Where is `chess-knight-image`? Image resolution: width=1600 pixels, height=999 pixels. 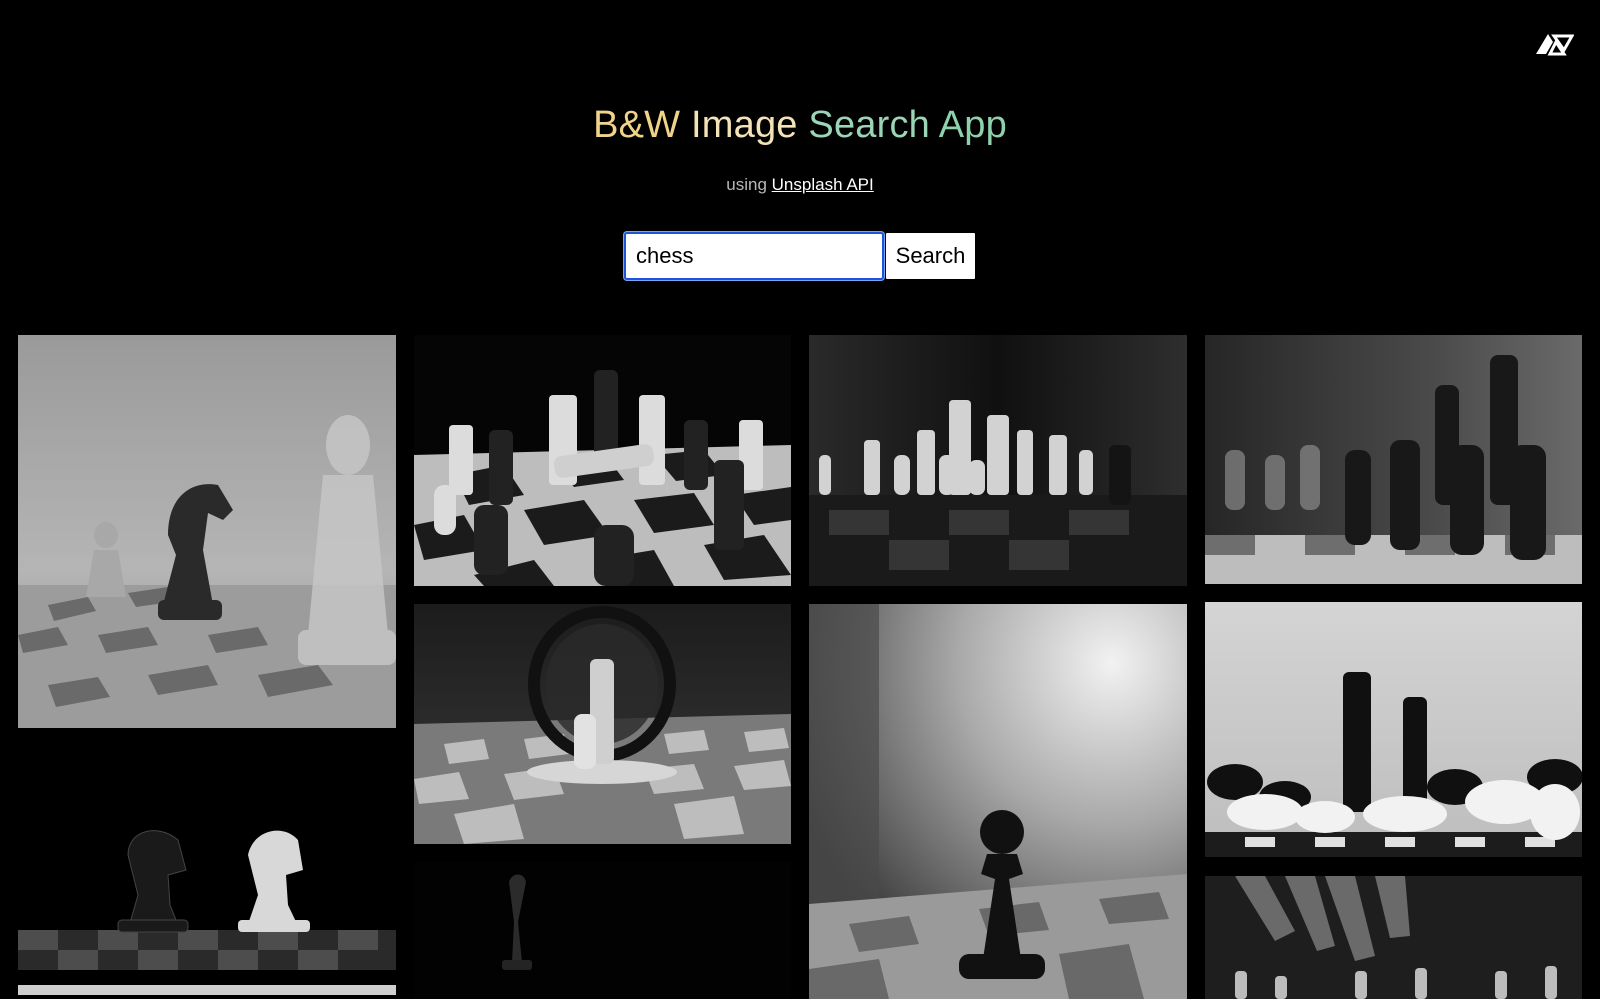
chess-knight-image is located at coordinates (207, 531).